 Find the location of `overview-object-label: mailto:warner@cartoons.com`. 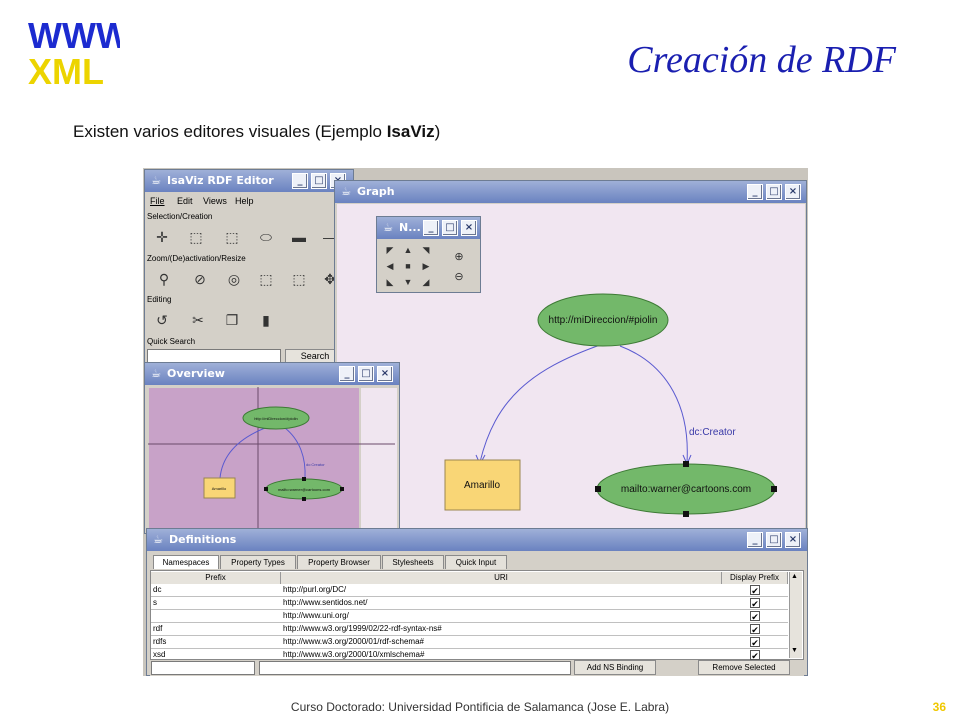

overview-object-label: mailto:warner@cartoons.com is located at coordinates (304, 489).